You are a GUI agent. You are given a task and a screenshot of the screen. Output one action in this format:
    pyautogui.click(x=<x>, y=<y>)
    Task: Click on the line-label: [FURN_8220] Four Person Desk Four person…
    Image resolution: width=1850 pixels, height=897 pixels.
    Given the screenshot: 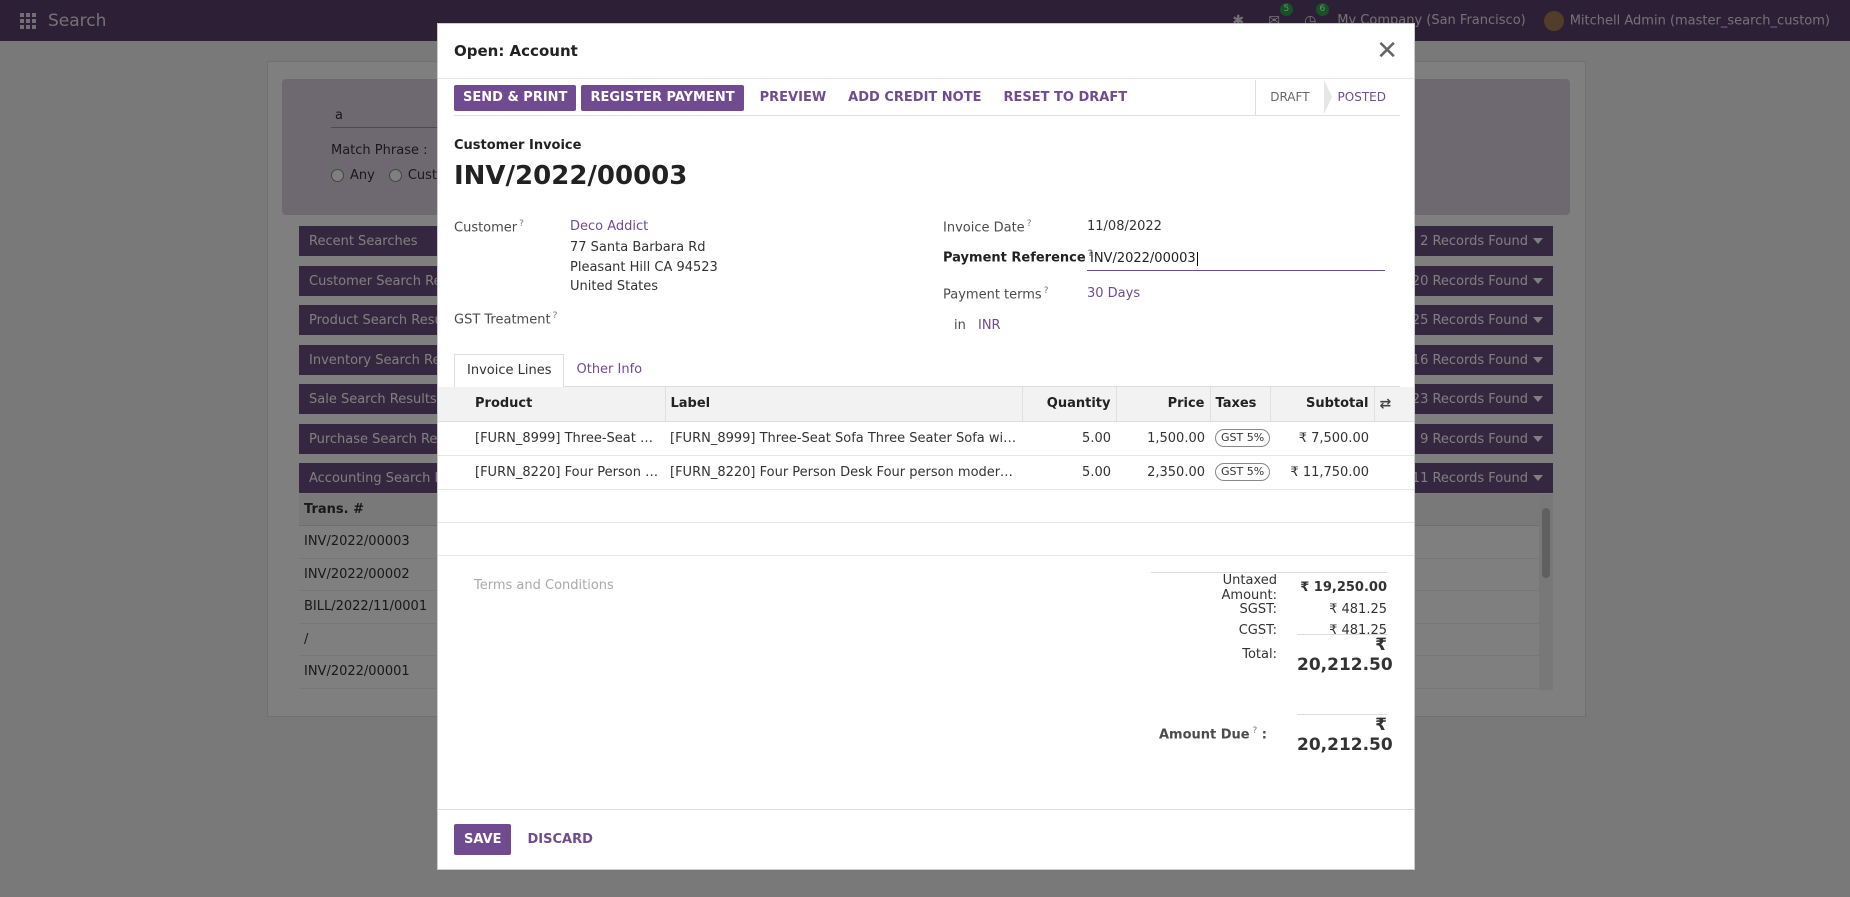 What is the action you would take?
    pyautogui.click(x=843, y=472)
    